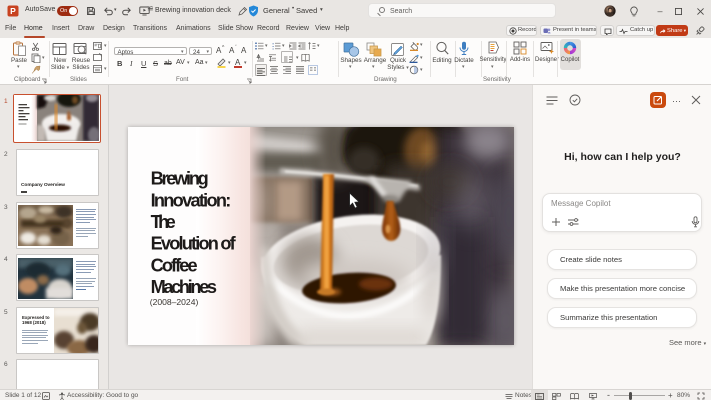  What do you see at coordinates (174, 265) in the screenshot?
I see `svg-text: Coffee` at bounding box center [174, 265].